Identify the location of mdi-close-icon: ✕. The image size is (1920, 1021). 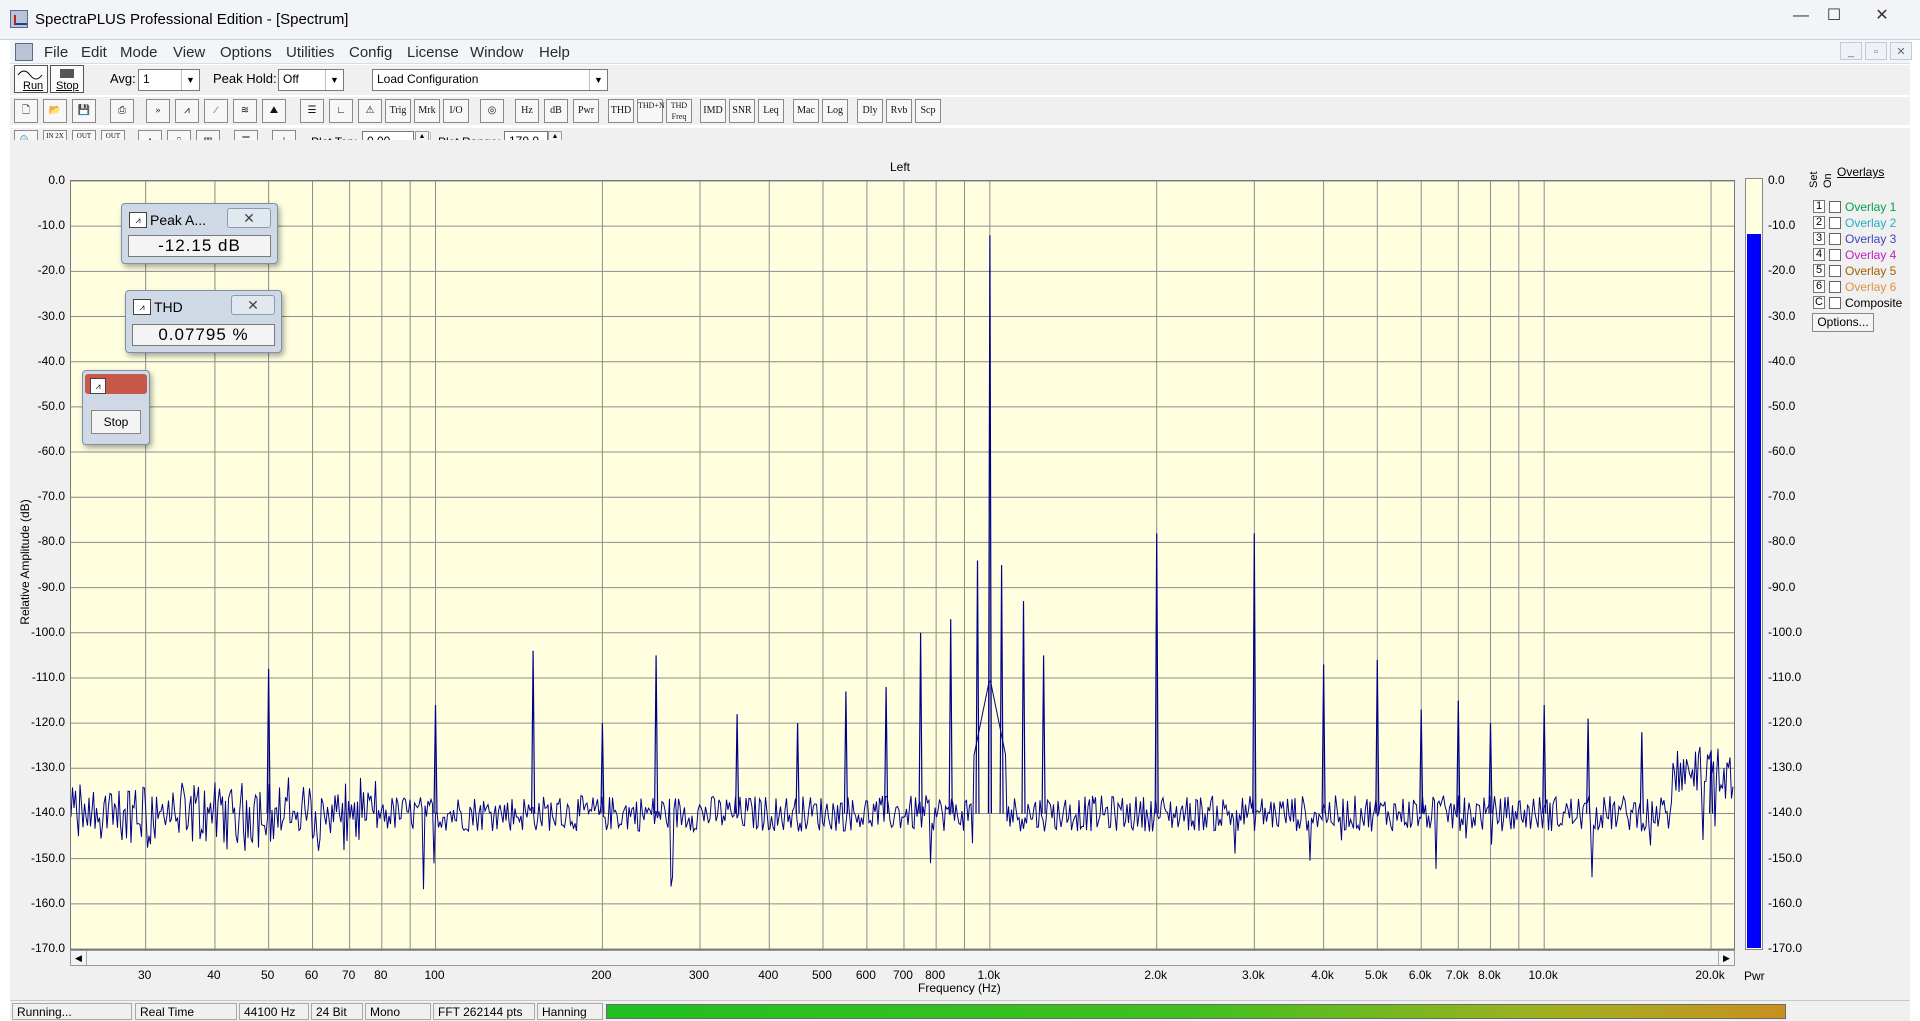
(1901, 51).